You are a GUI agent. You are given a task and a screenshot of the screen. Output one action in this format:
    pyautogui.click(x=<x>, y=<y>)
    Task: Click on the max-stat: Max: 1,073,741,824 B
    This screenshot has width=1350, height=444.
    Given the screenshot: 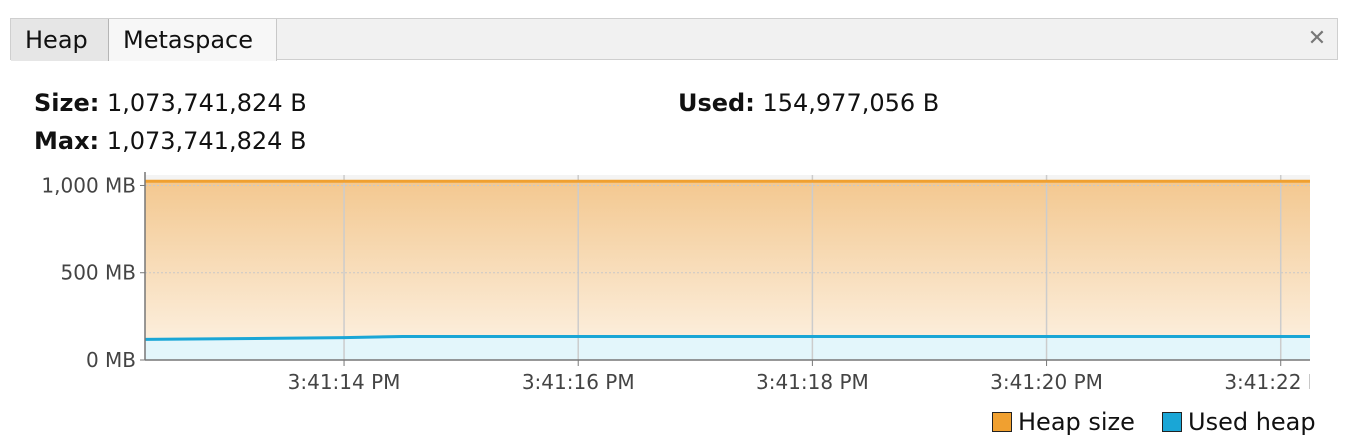 What is the action you would take?
    pyautogui.click(x=170, y=141)
    